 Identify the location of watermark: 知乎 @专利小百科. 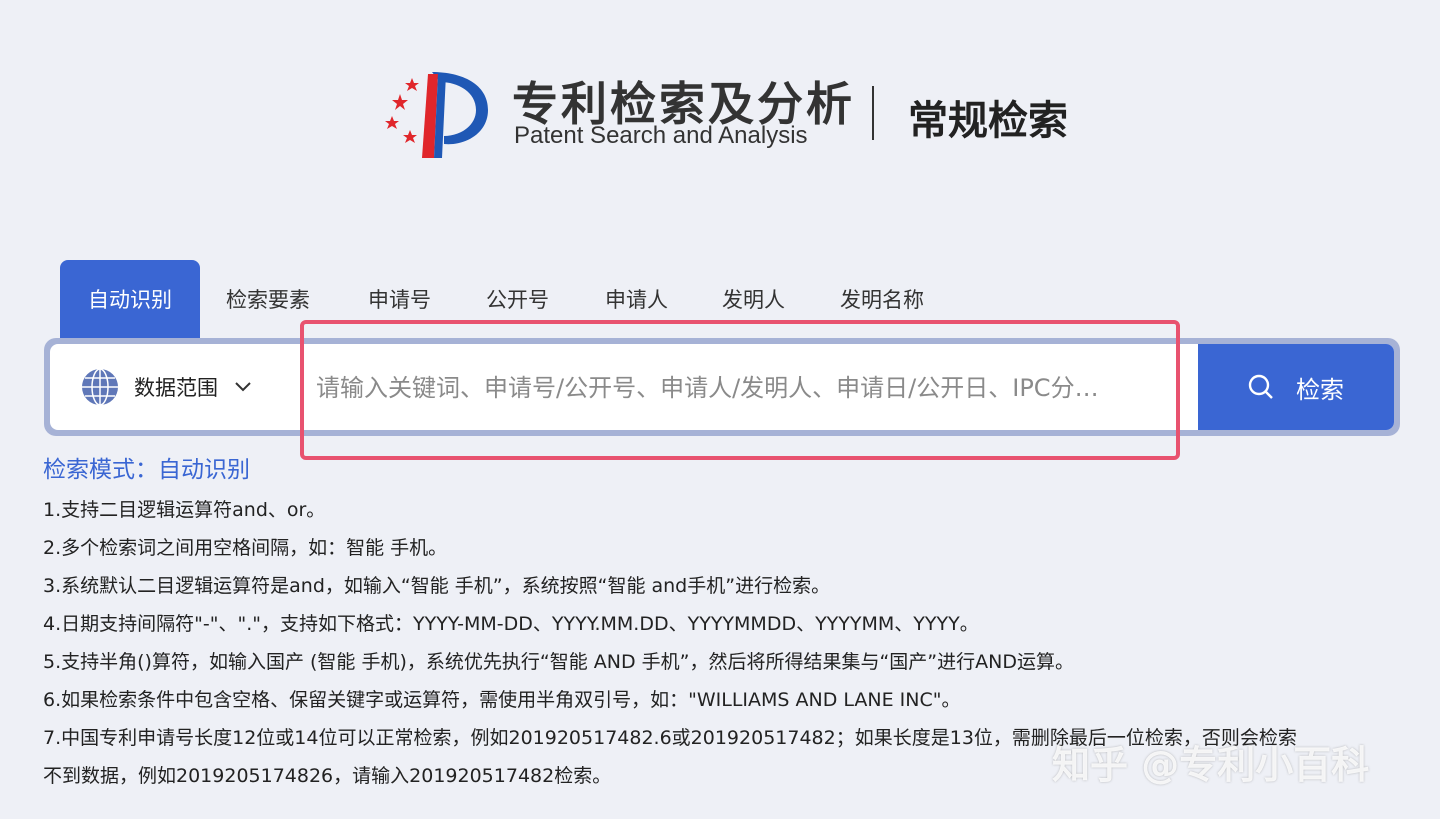
(1211, 765).